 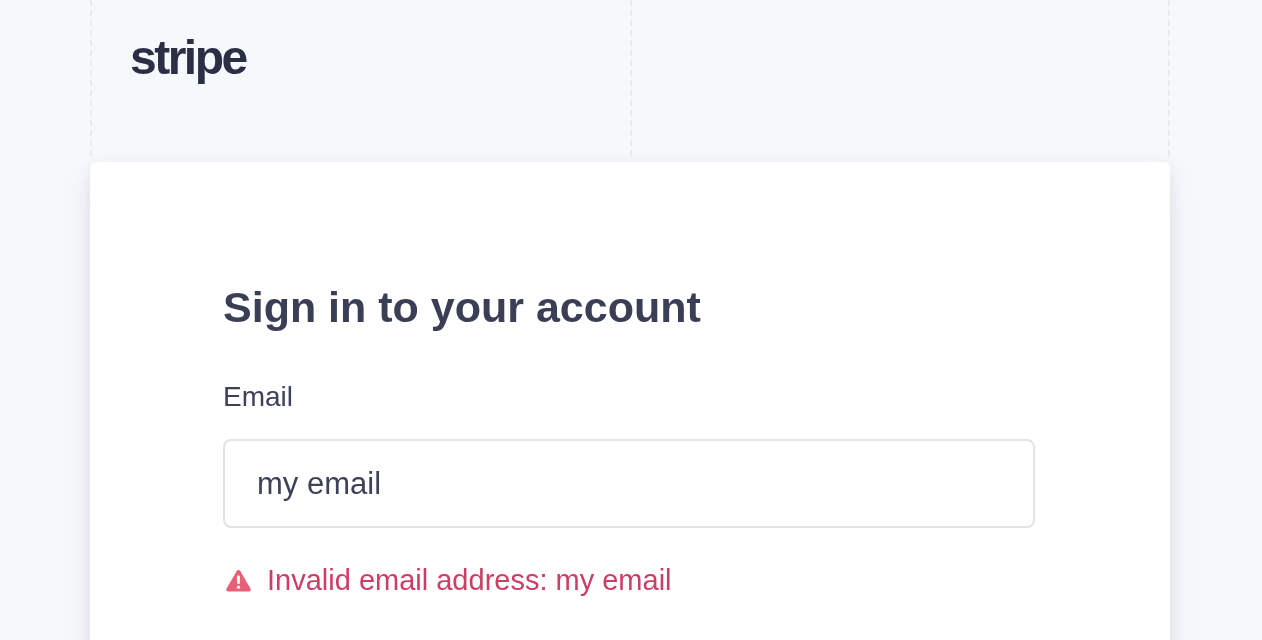 What do you see at coordinates (629, 483) in the screenshot?
I see `email-input: my email` at bounding box center [629, 483].